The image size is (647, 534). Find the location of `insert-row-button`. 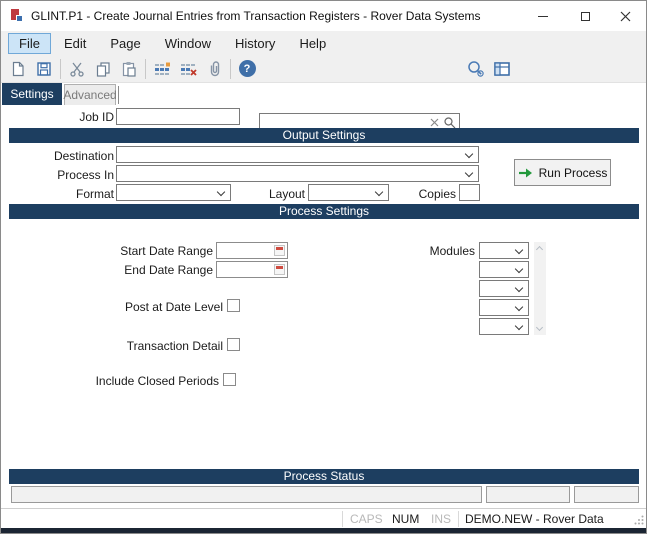

insert-row-button is located at coordinates (162, 69).